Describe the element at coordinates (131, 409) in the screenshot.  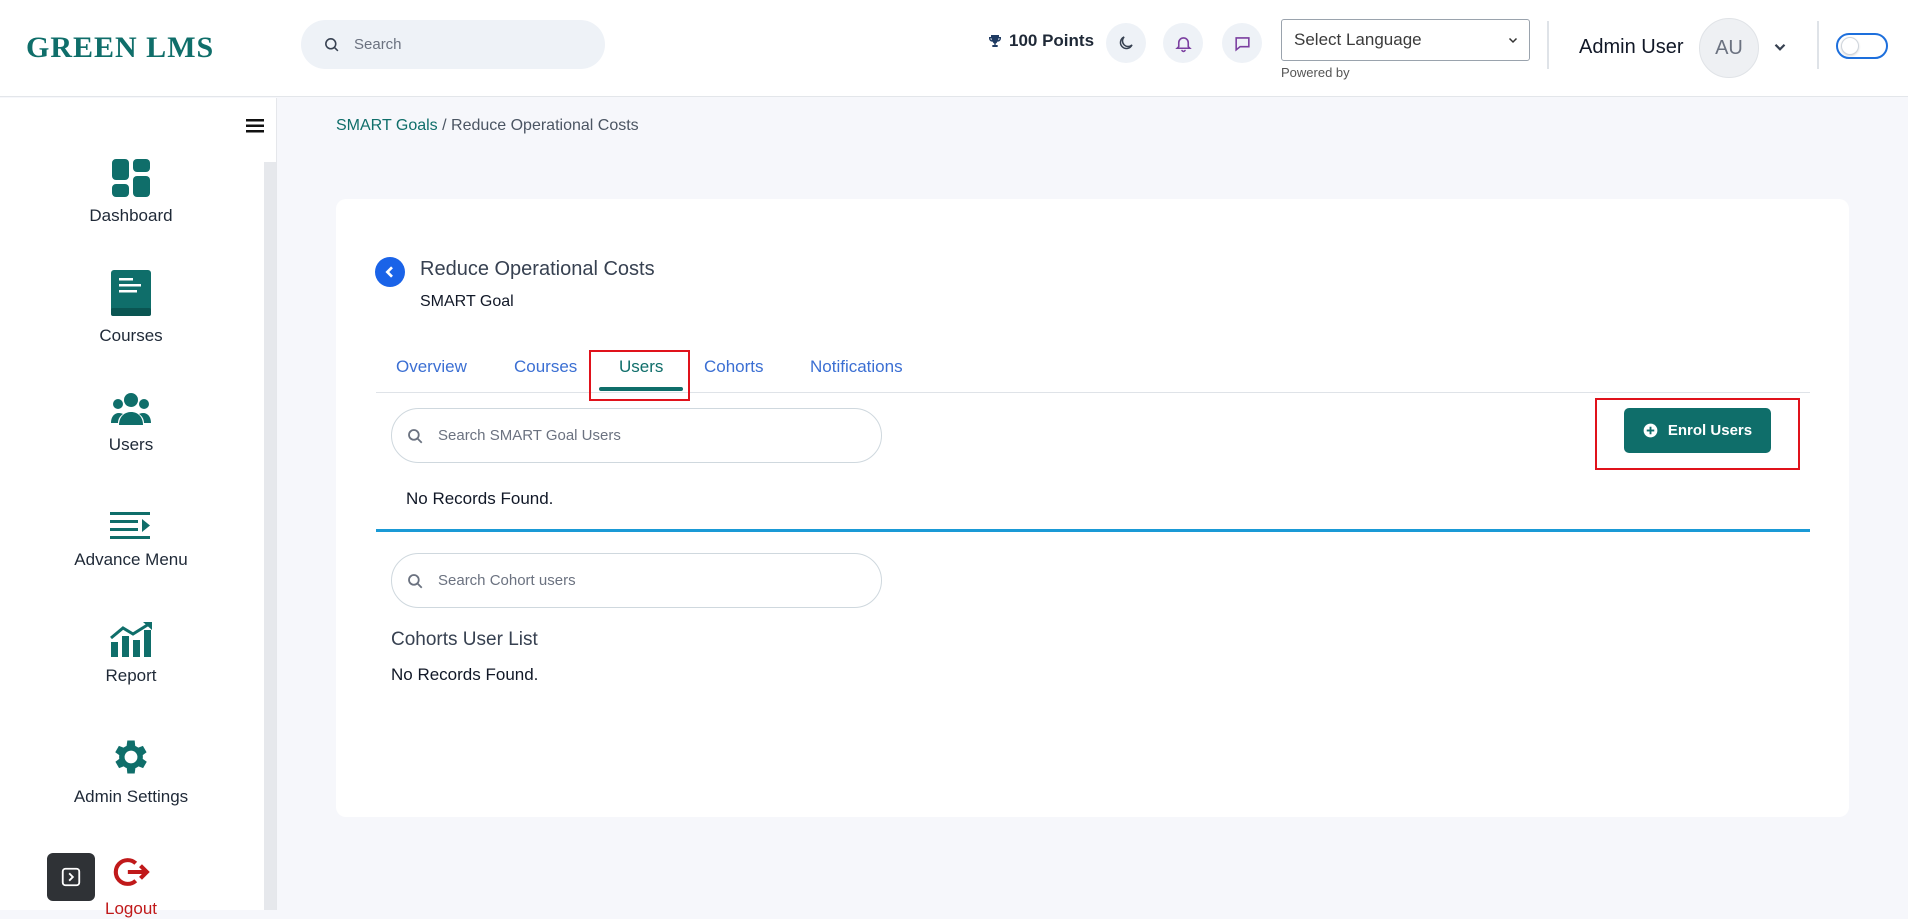
I see `users-icon` at that location.